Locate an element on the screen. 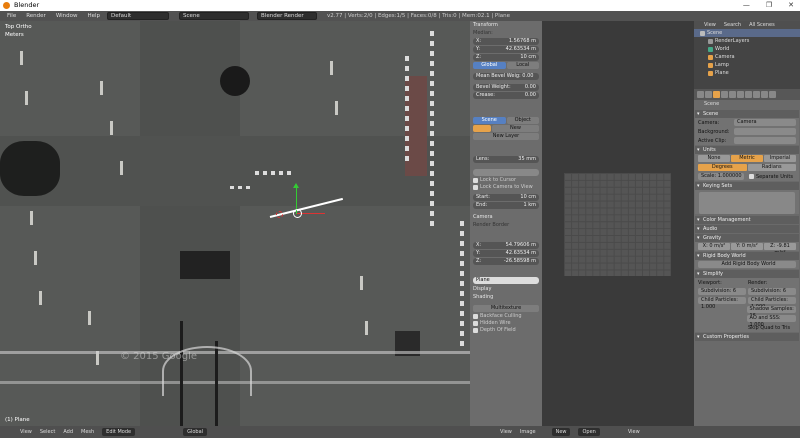  menu-window: Window is located at coordinates (67, 16).